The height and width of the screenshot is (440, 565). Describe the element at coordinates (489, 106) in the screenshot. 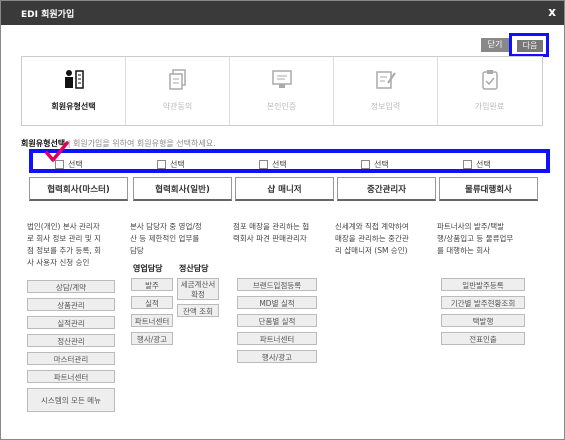

I see `step-label: 가입완료` at that location.